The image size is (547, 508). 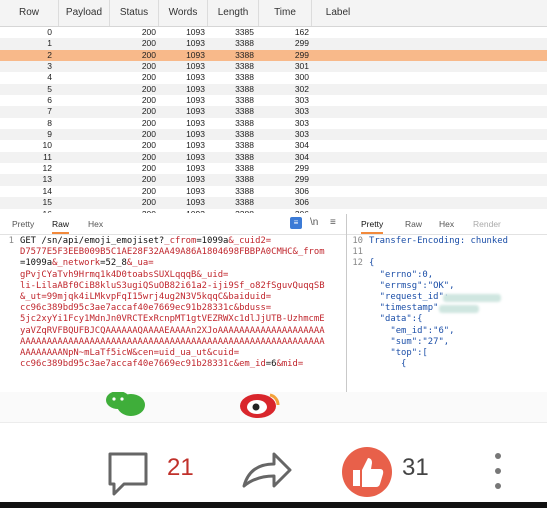 What do you see at coordinates (447, 263) in the screenshot?
I see `response-line: 12 {` at bounding box center [447, 263].